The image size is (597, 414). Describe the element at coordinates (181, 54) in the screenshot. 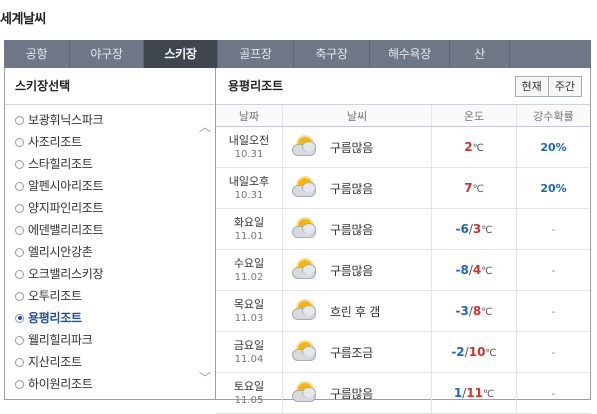

I see `tab-ski: 스키장` at that location.